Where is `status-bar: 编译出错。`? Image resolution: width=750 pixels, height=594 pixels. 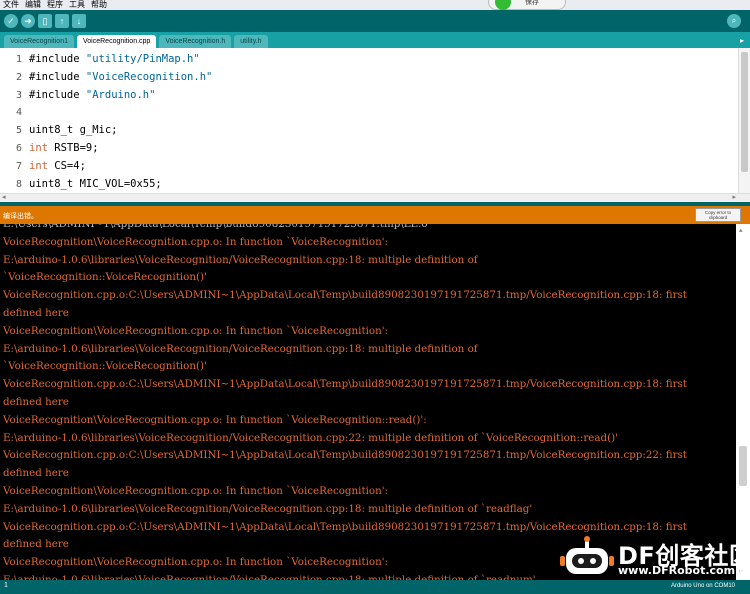 status-bar: 编译出错。 is located at coordinates (375, 215).